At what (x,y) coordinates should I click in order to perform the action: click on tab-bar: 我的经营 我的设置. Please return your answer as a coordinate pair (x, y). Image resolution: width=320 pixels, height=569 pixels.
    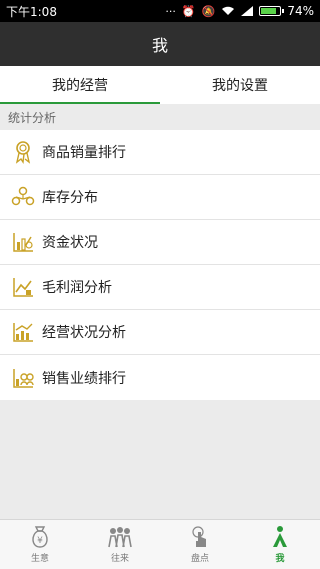
    Looking at the image, I should click on (160, 85).